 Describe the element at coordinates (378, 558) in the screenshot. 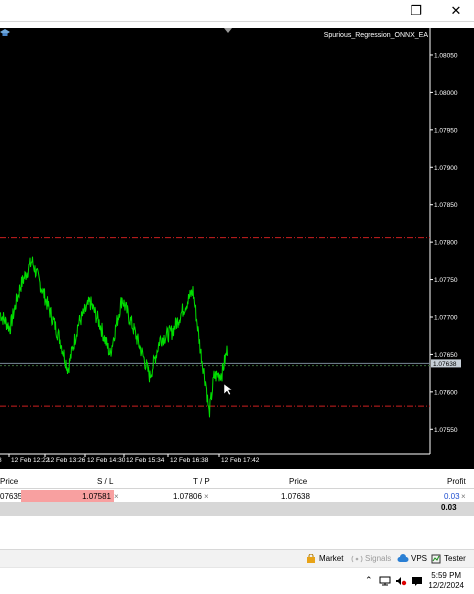

I see `signals-label: Signals` at that location.